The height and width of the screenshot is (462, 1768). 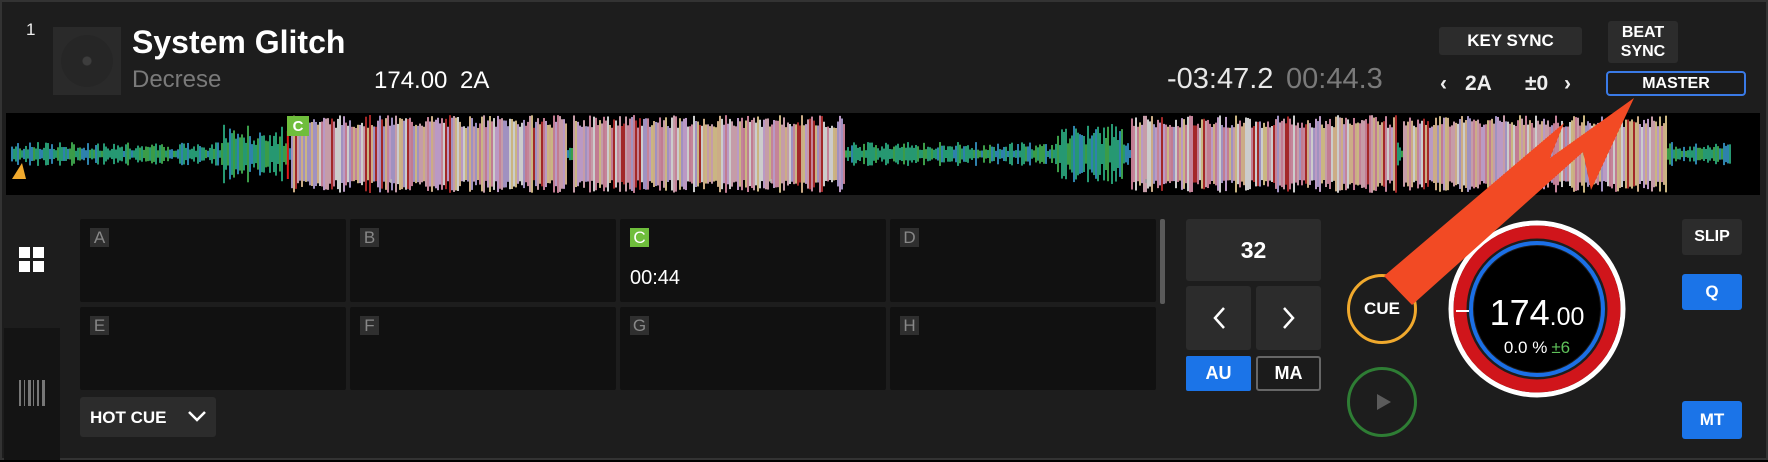 What do you see at coordinates (32, 329) in the screenshot?
I see `view-switcher` at bounding box center [32, 329].